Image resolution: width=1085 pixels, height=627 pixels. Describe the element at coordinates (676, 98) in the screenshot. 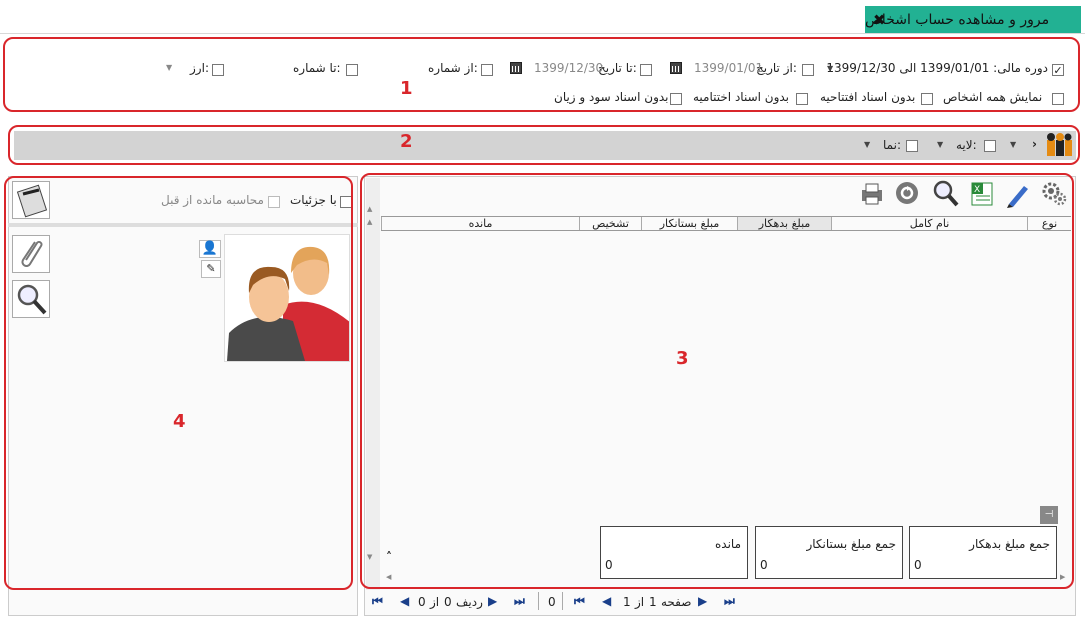

I see `no-pl-docs-checkbox` at that location.